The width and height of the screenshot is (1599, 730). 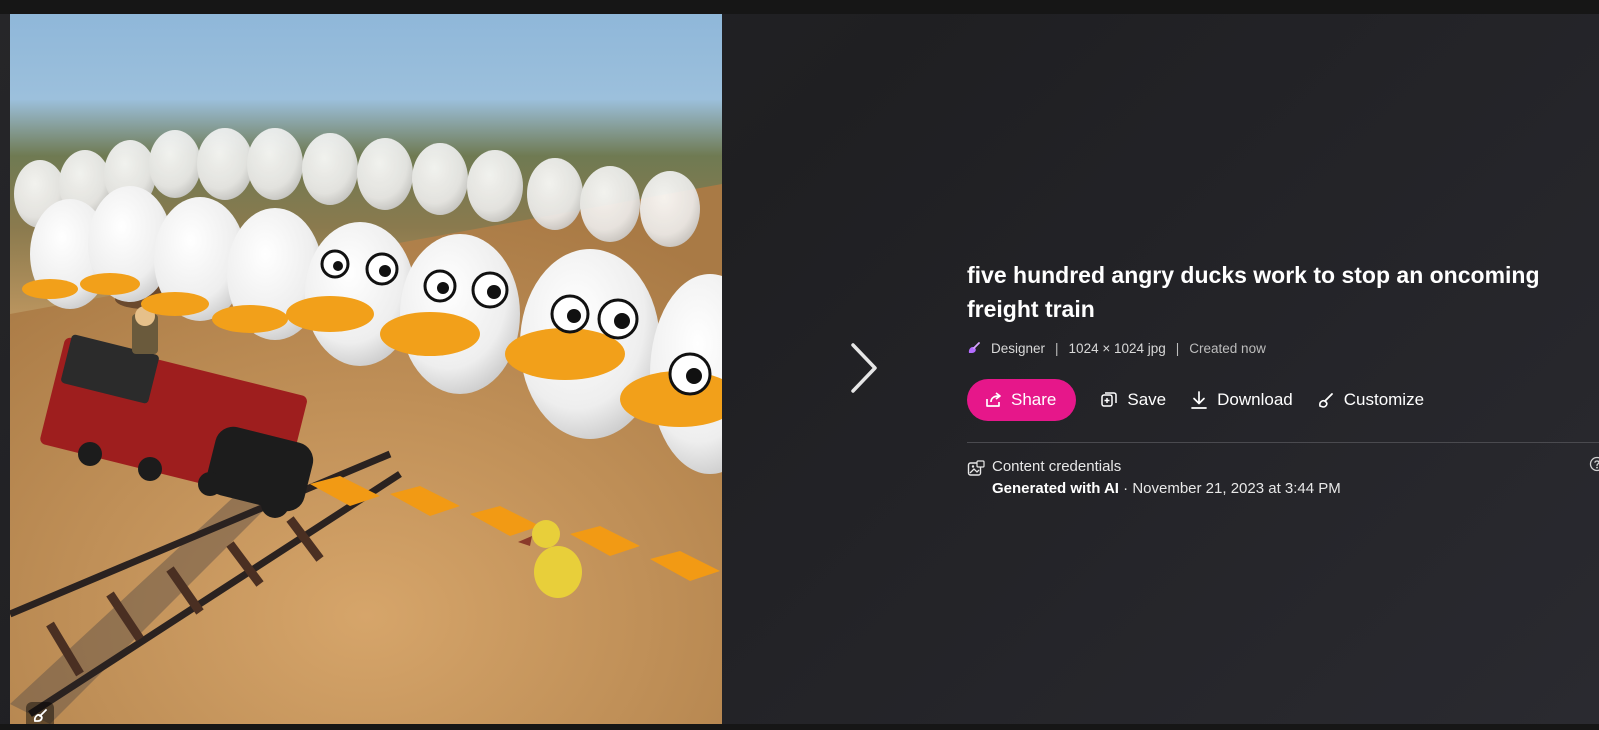 I want to click on next-image-button, so click(x=864, y=368).